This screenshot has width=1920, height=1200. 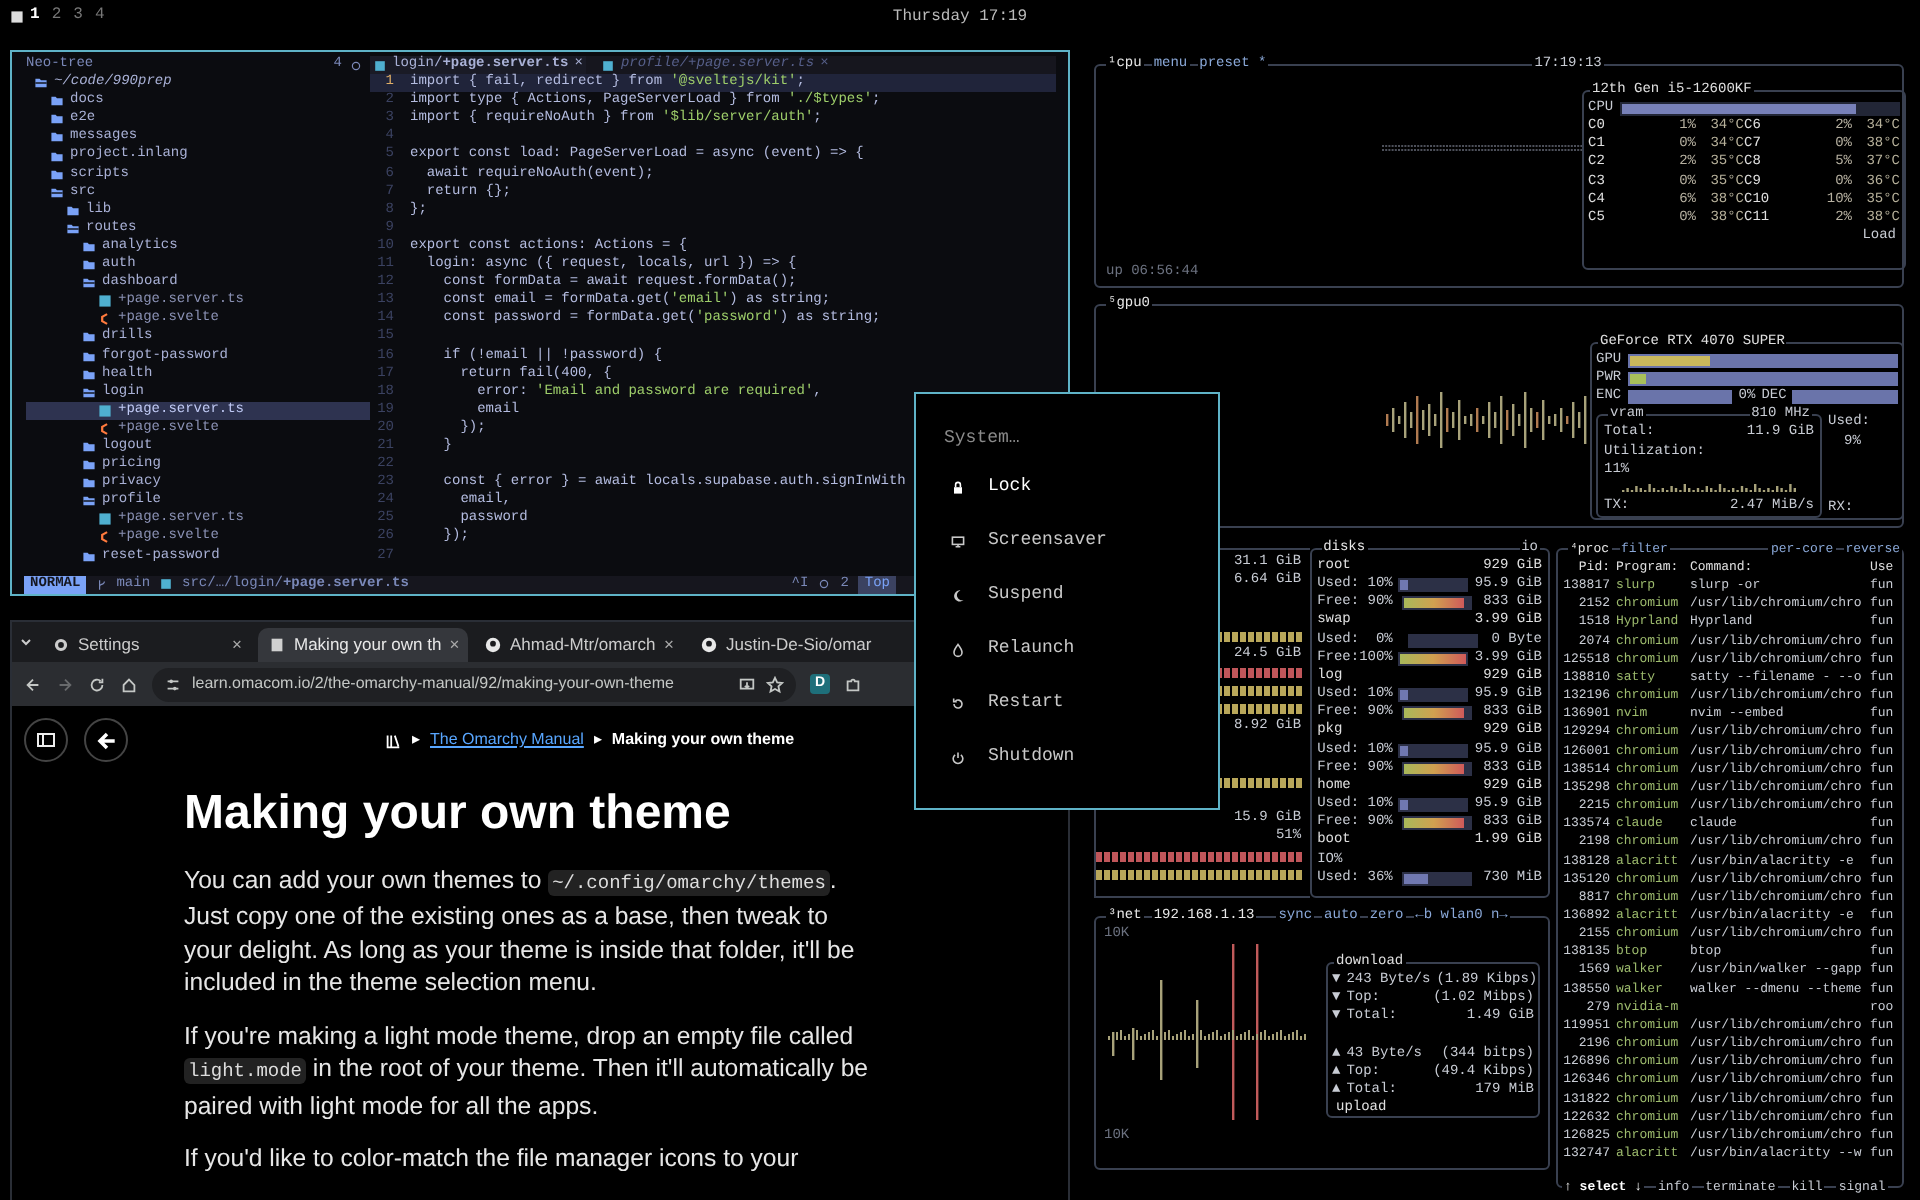 What do you see at coordinates (56, 16) in the screenshot?
I see `workspace-button: 2` at bounding box center [56, 16].